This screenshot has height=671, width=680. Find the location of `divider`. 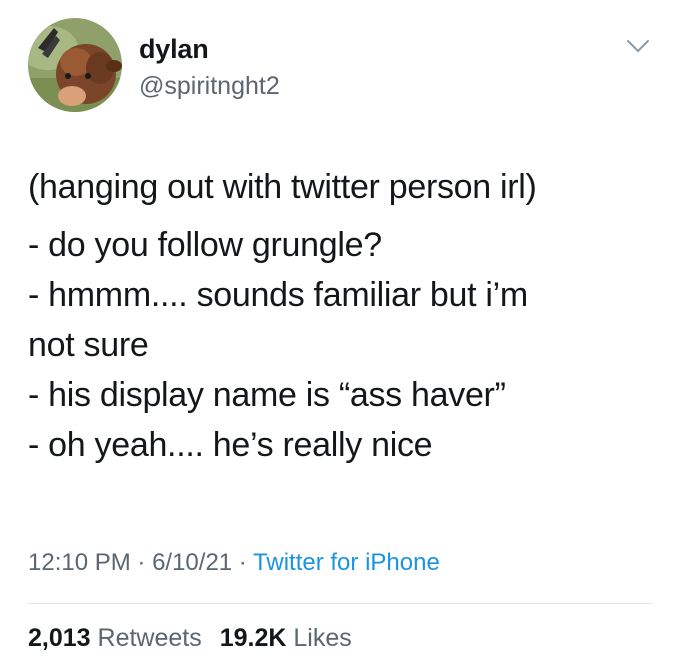

divider is located at coordinates (340, 603).